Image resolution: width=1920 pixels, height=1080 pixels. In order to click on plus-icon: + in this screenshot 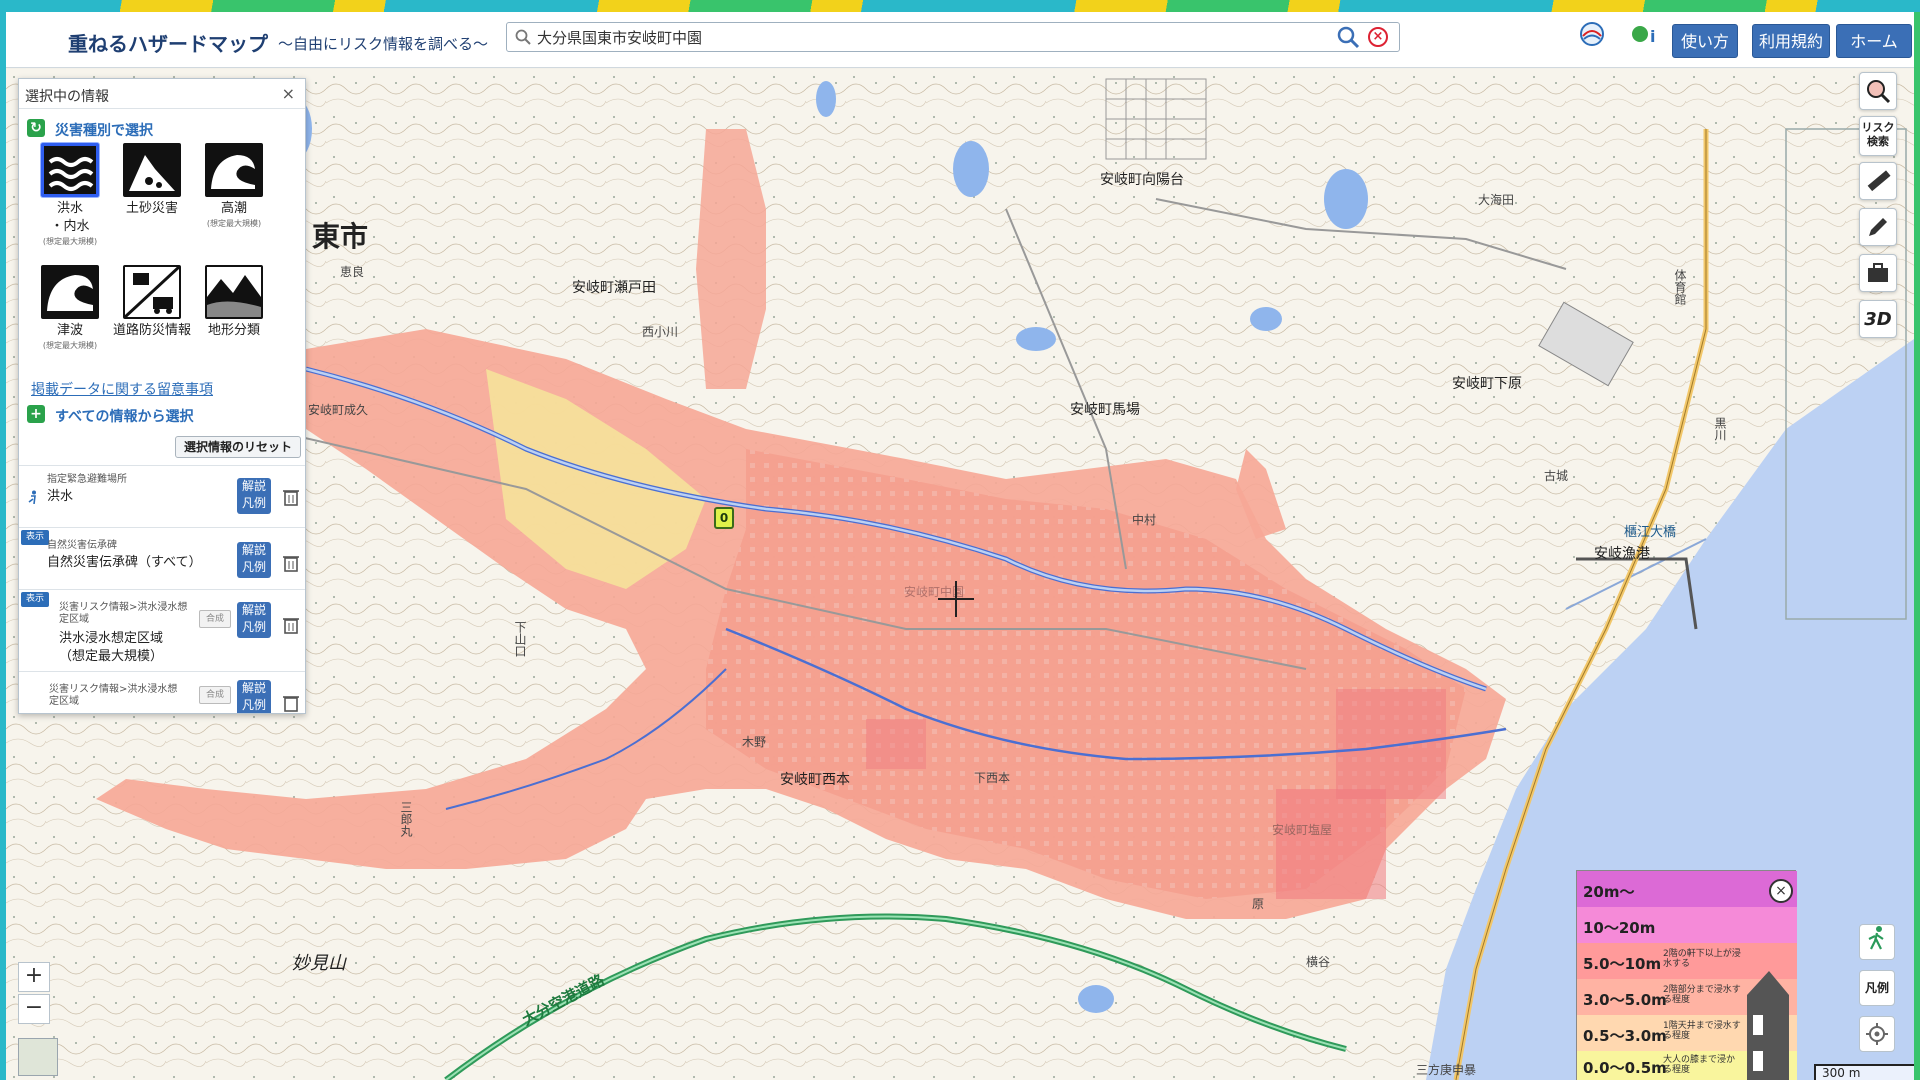, I will do `click(36, 414)`.